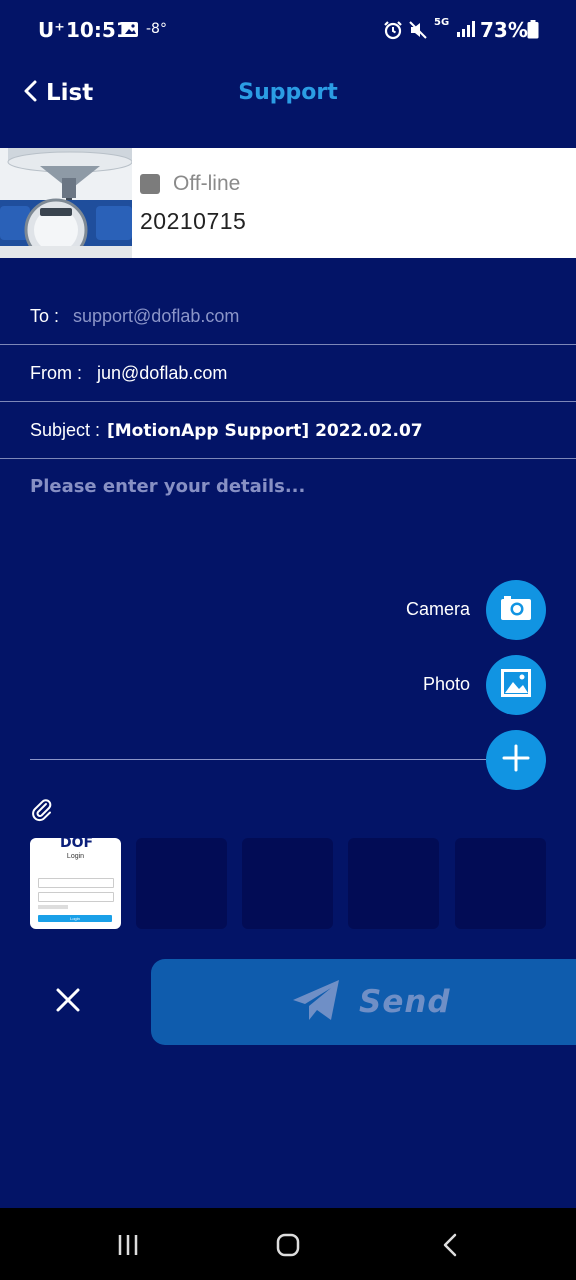 This screenshot has height=1280, width=576. Describe the element at coordinates (288, 316) in the screenshot. I see `to-row: To : support@doflab.com` at that location.